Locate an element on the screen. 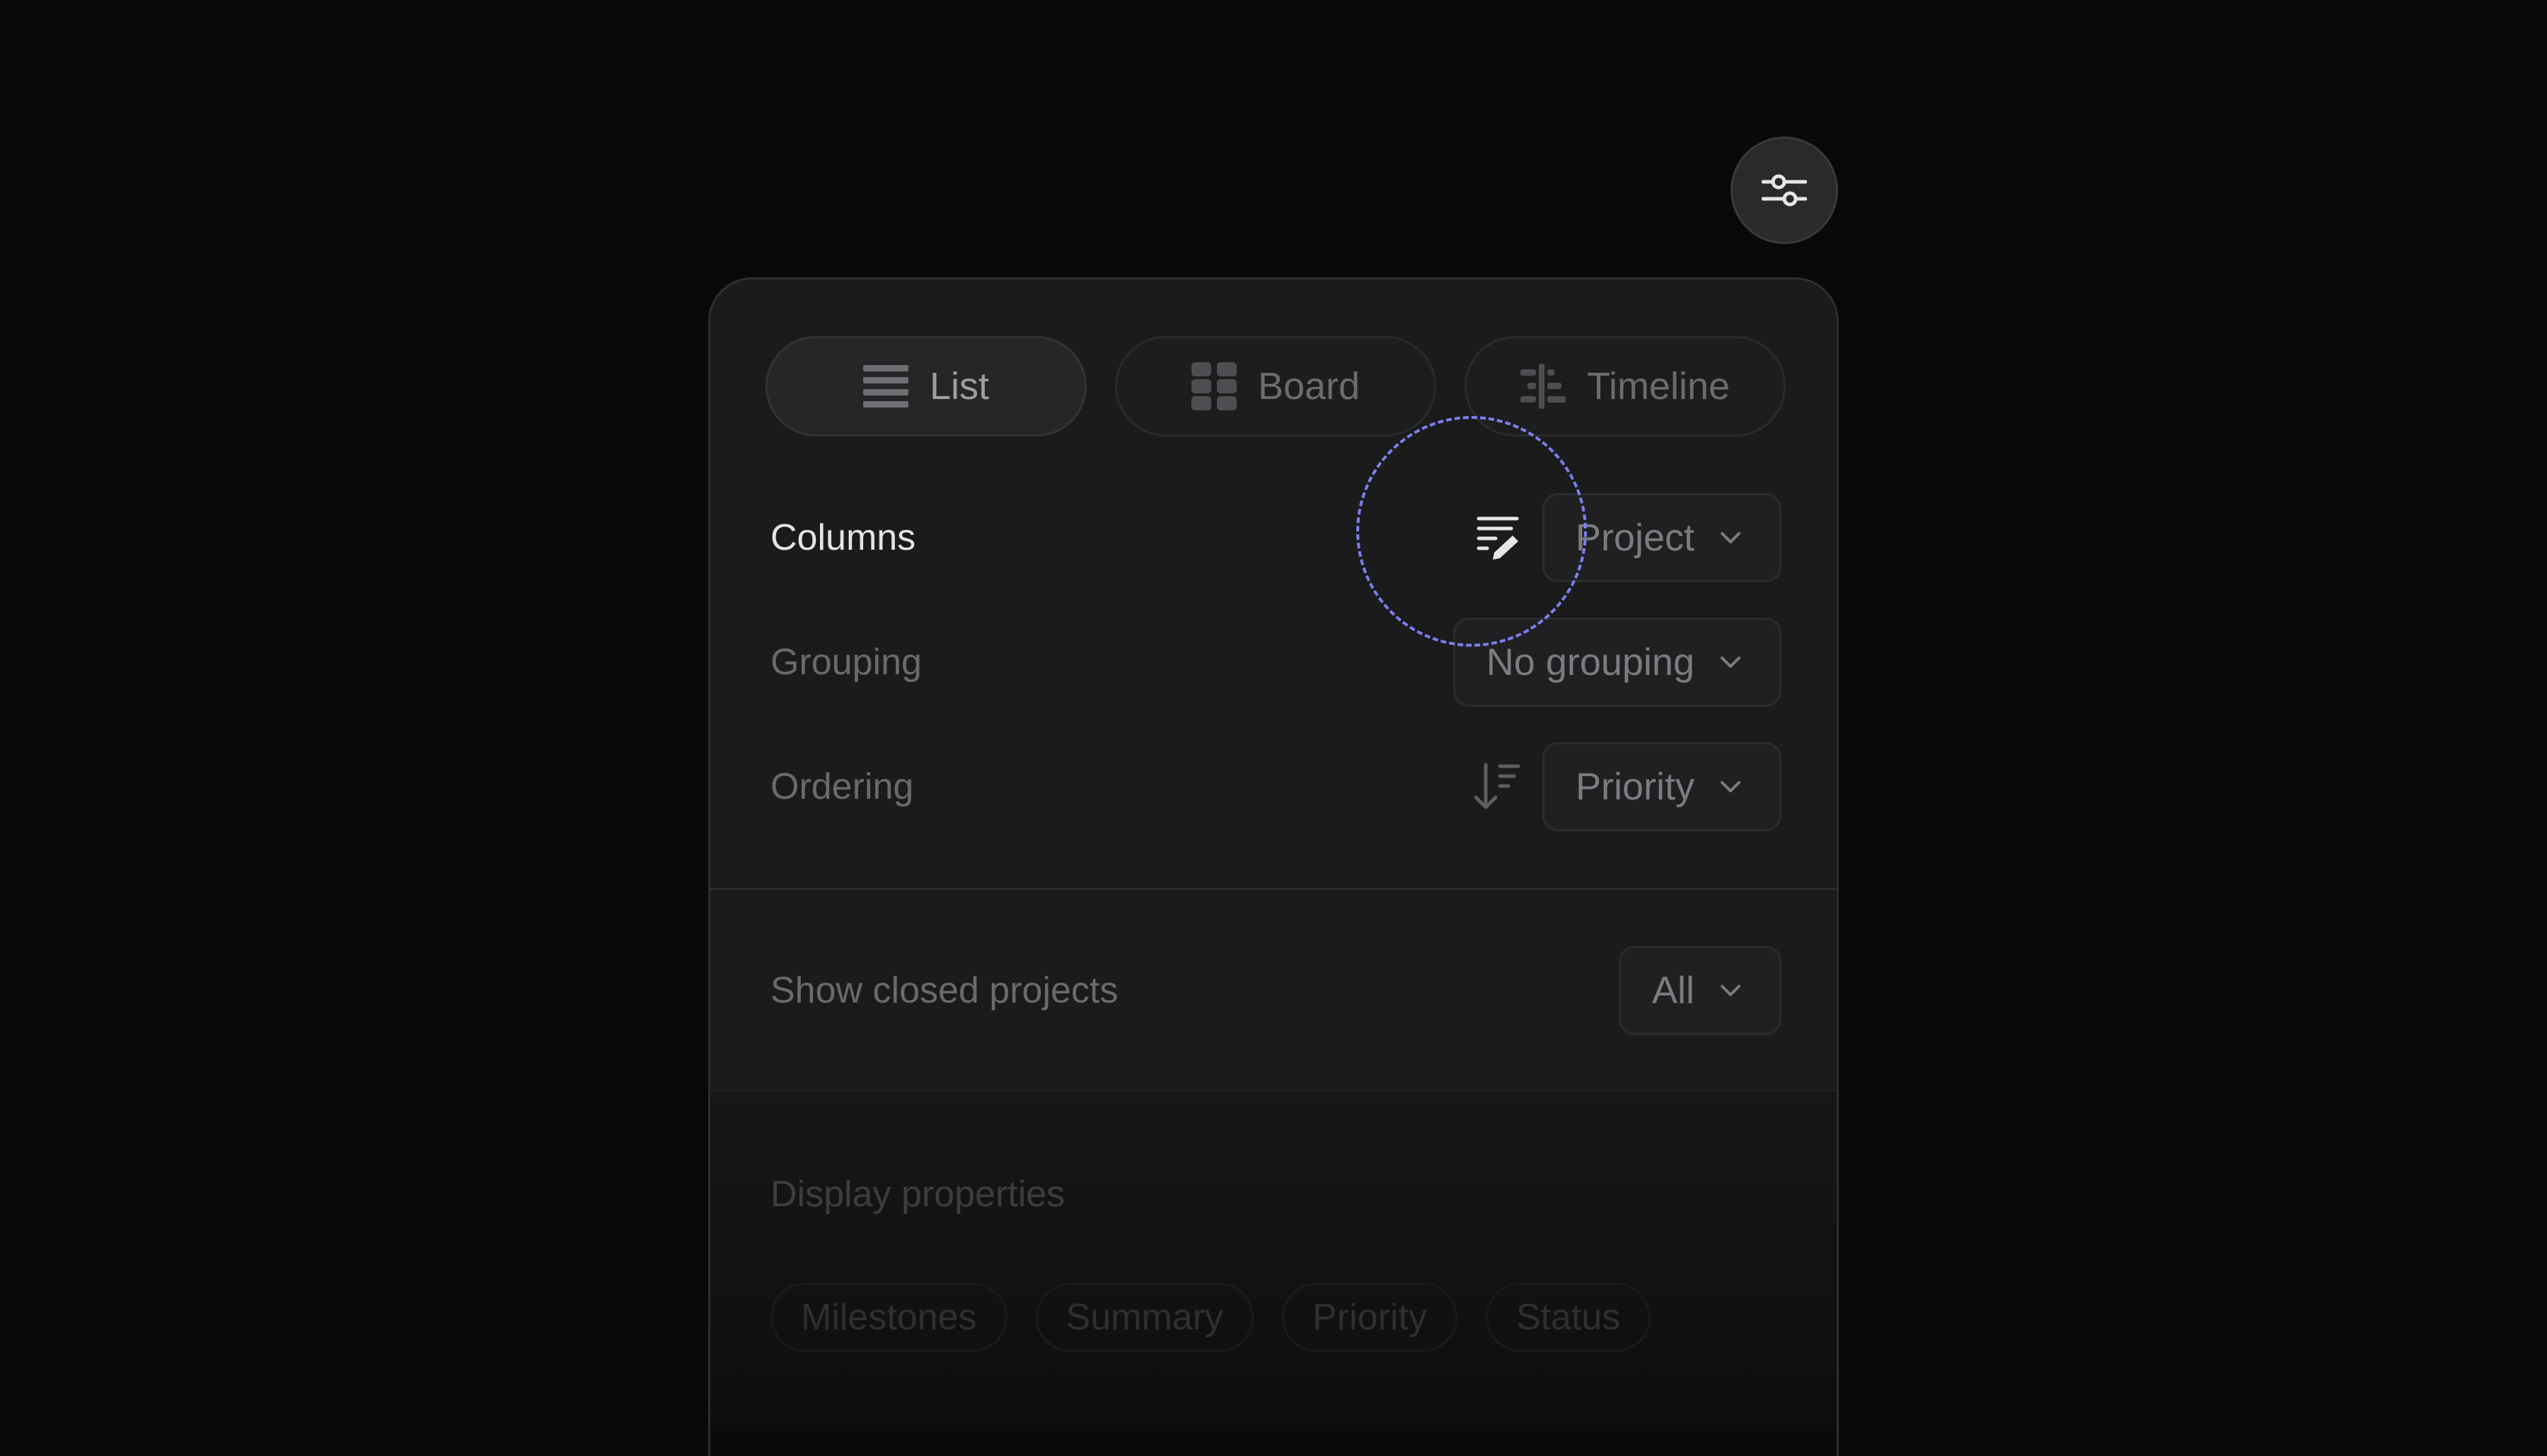 Image resolution: width=2547 pixels, height=1456 pixels. closed-projects-row: Show closed projects All is located at coordinates (1275, 991).